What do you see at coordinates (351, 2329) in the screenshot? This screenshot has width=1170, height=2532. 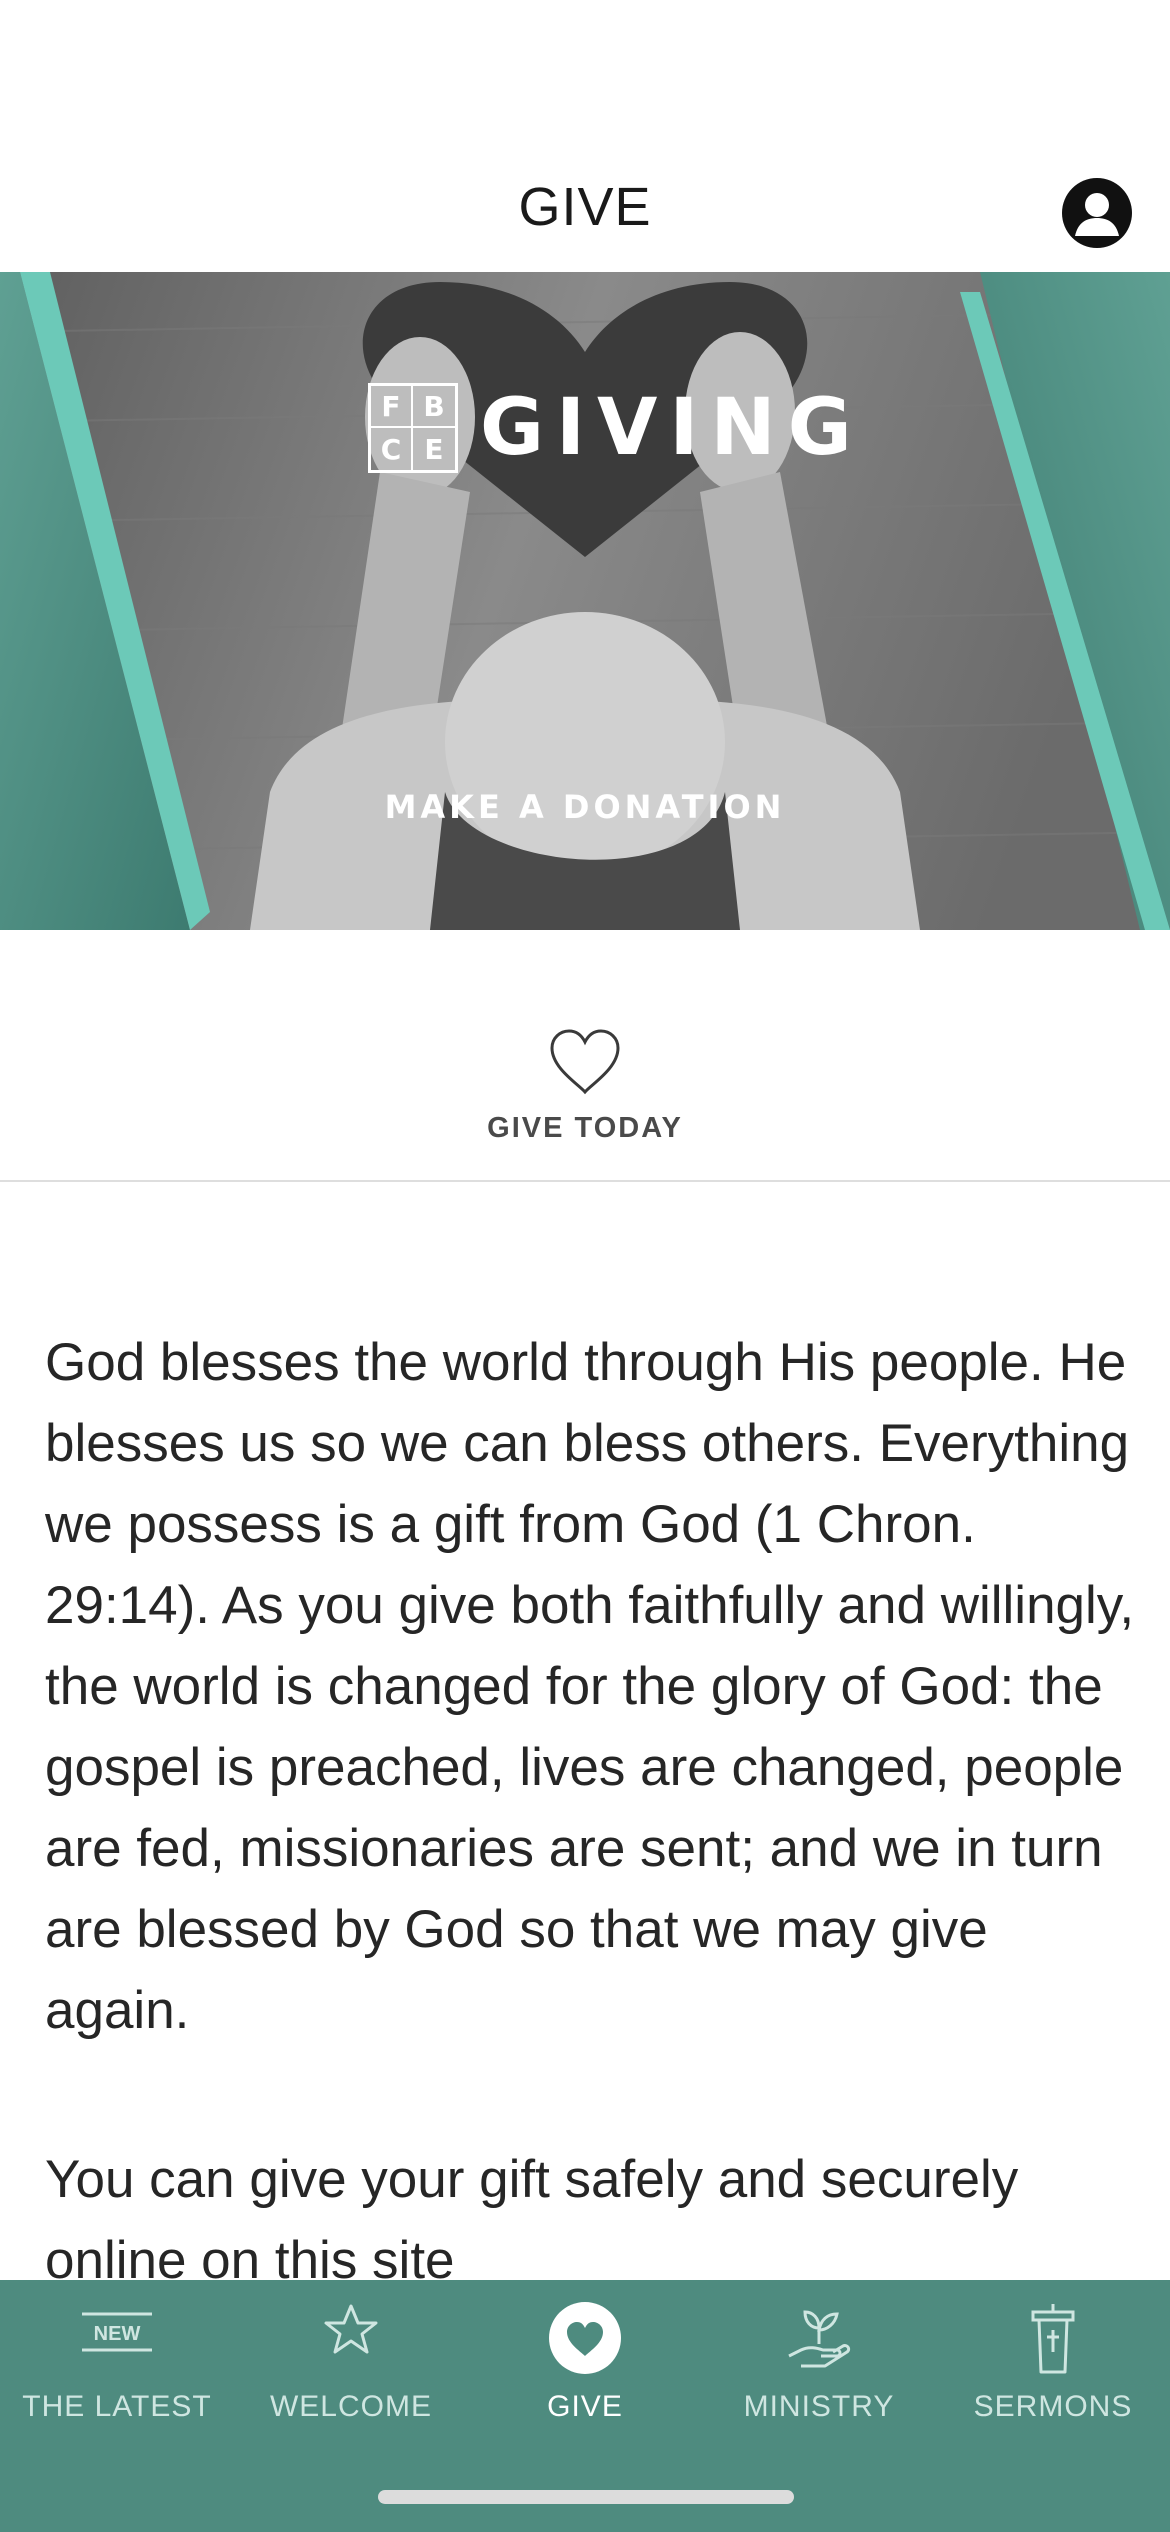 I see `star-icon` at bounding box center [351, 2329].